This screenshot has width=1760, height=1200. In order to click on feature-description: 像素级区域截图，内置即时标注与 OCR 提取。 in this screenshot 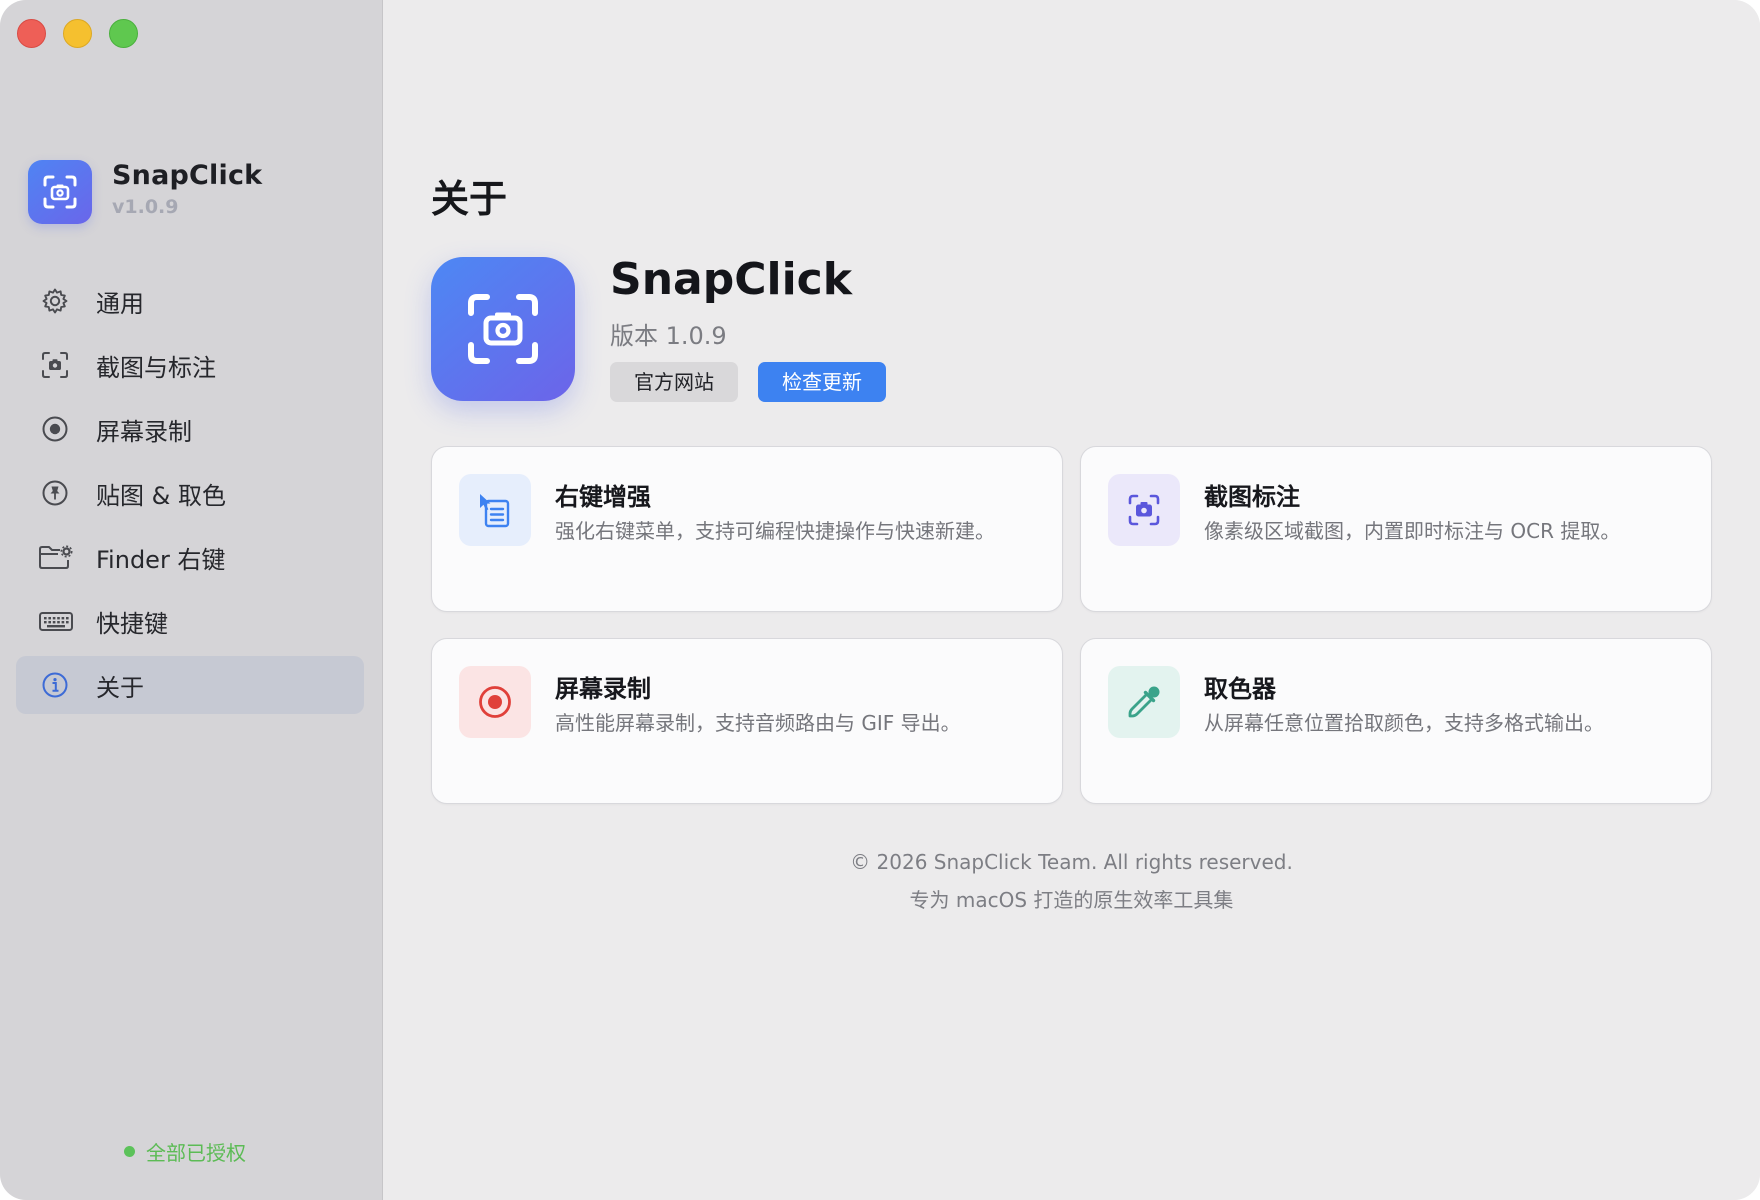, I will do `click(1412, 531)`.